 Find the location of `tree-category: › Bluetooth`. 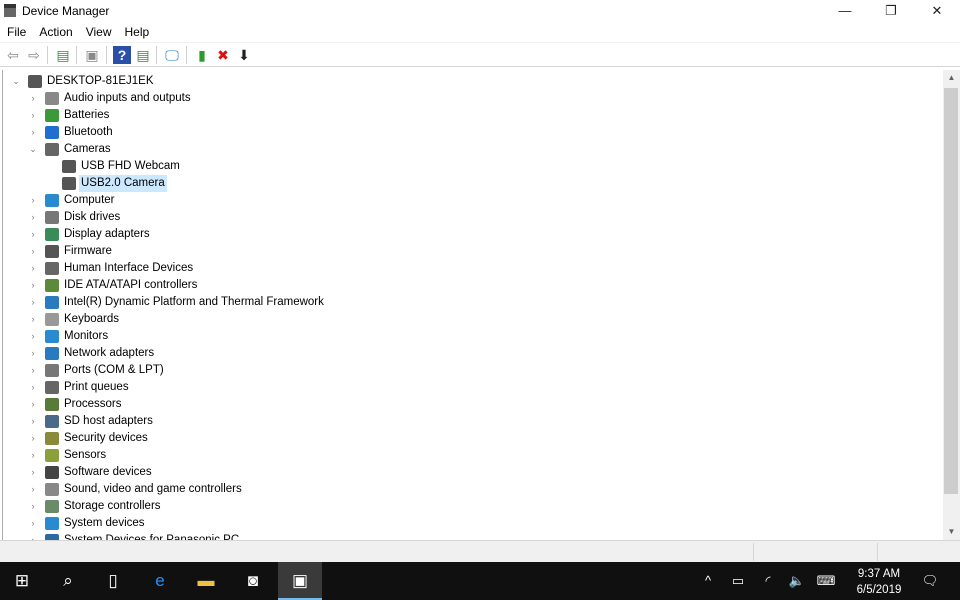

tree-category: › Bluetooth is located at coordinates (473, 132).